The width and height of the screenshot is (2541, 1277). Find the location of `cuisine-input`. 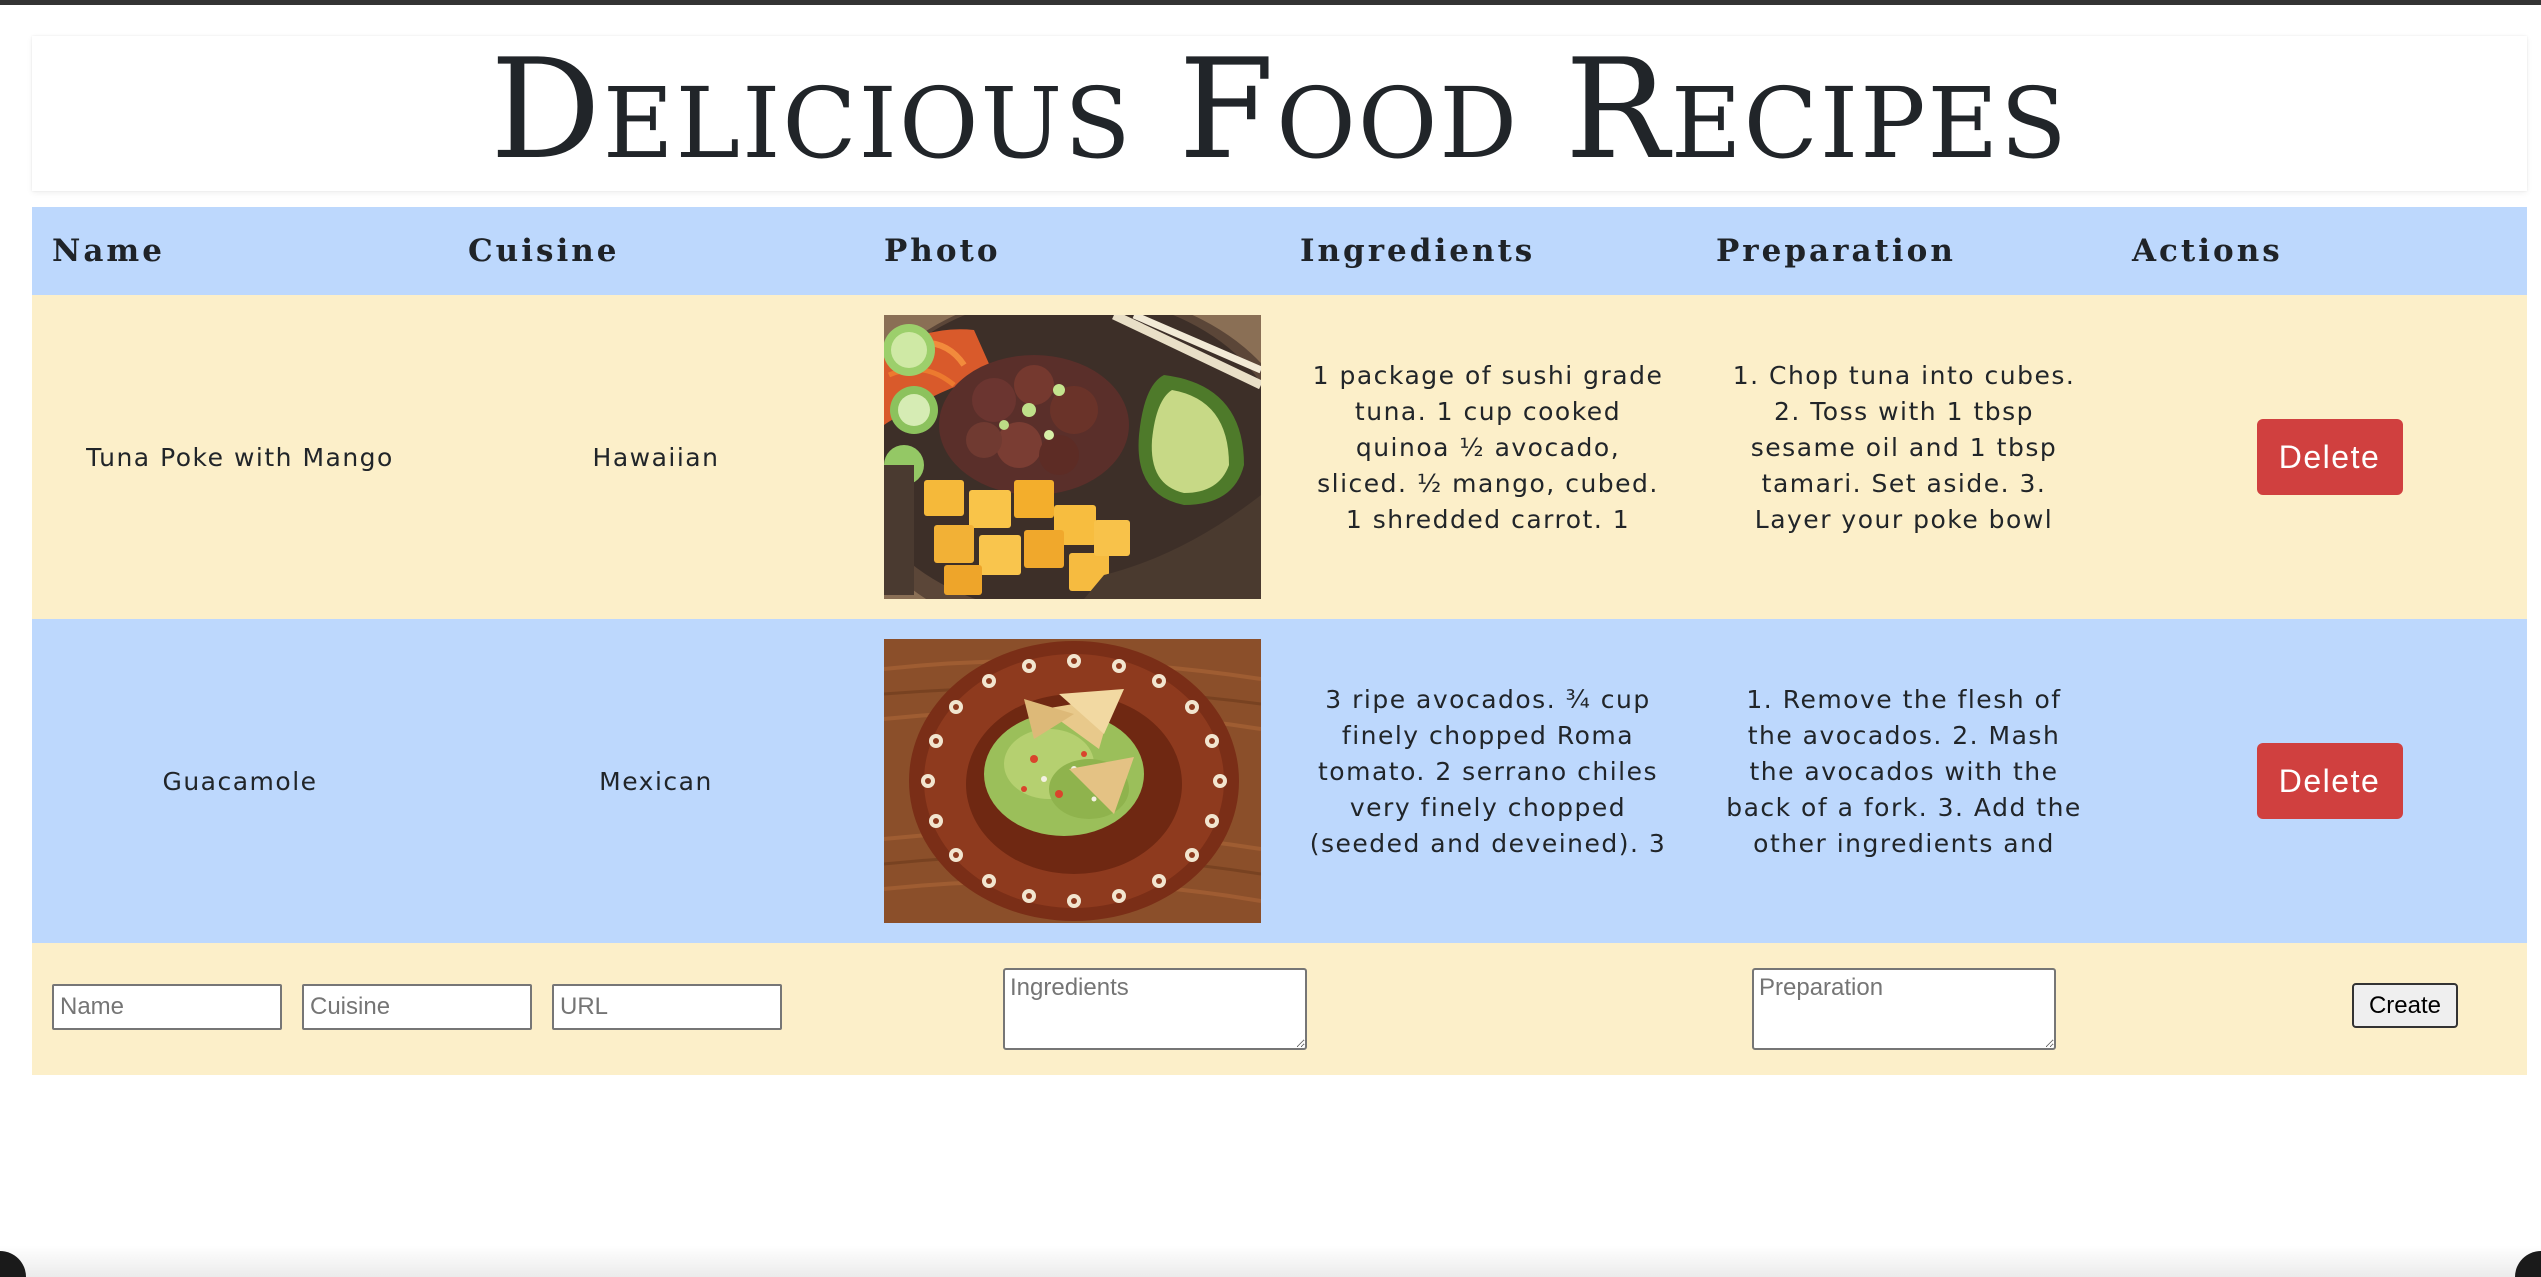

cuisine-input is located at coordinates (417, 1007).